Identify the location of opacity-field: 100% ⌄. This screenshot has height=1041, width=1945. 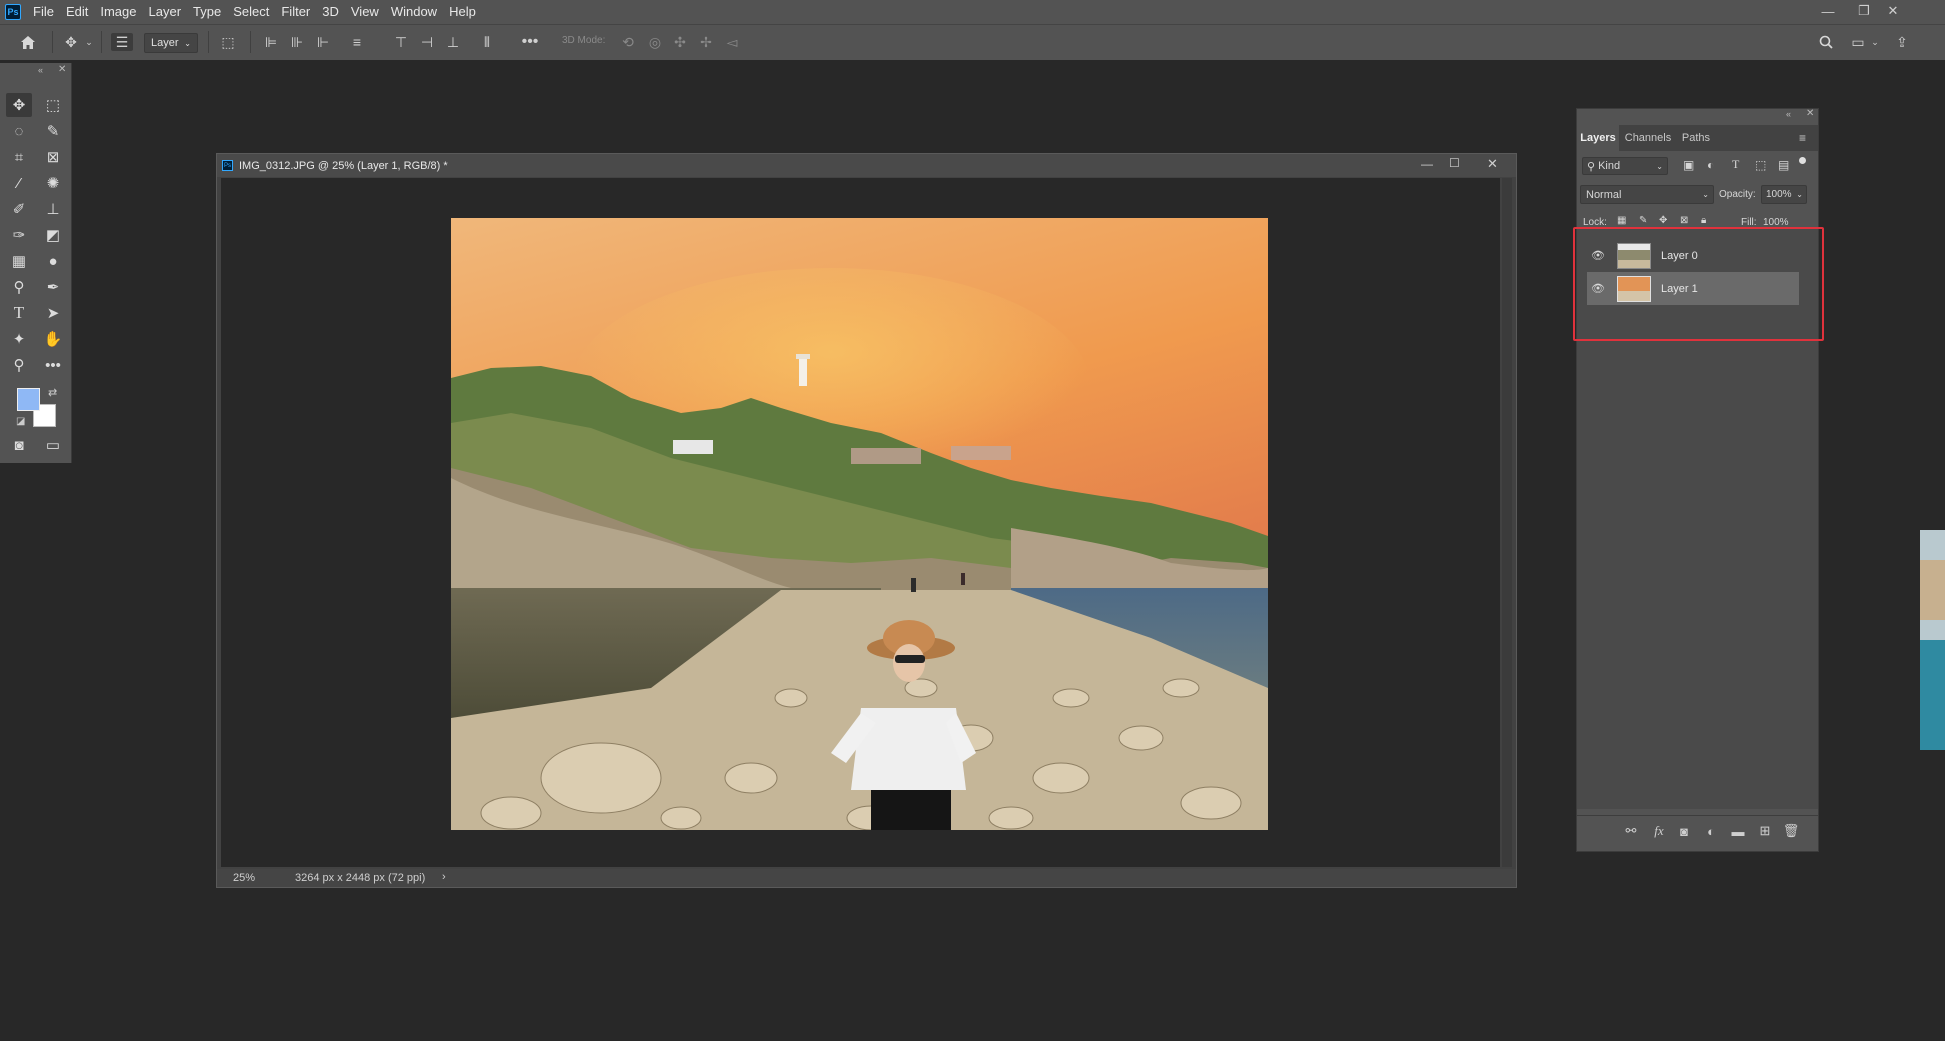
(1784, 194).